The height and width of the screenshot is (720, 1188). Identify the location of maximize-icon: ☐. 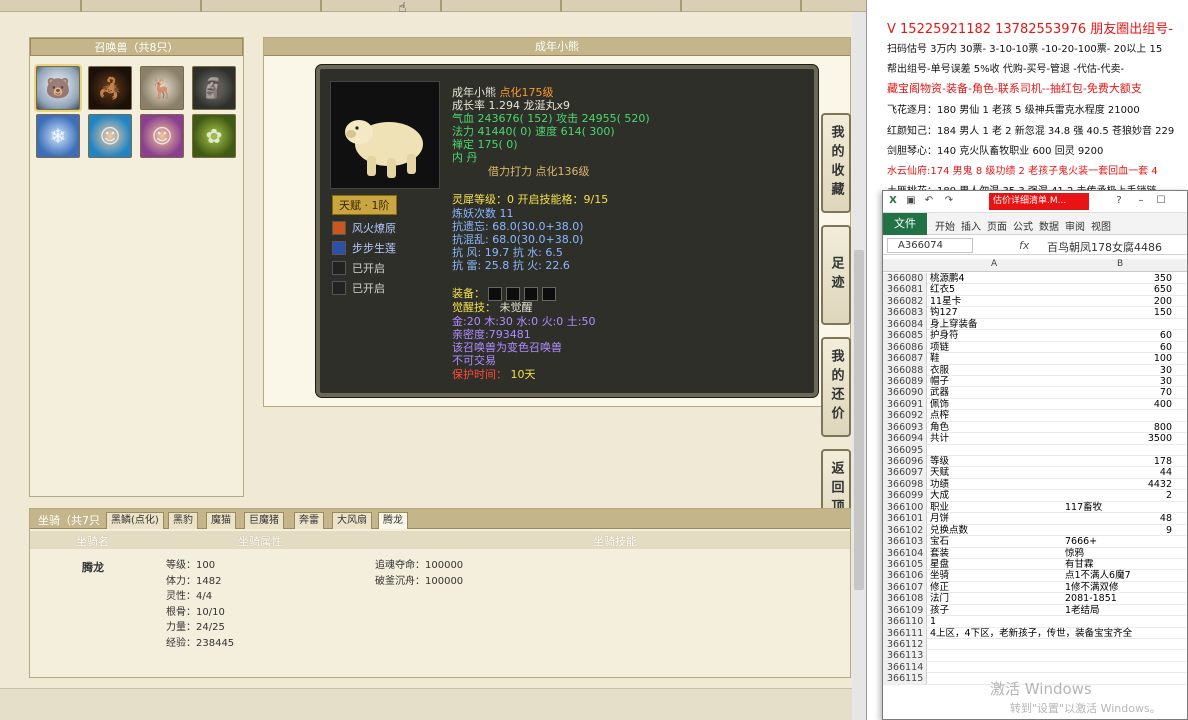
(1161, 201).